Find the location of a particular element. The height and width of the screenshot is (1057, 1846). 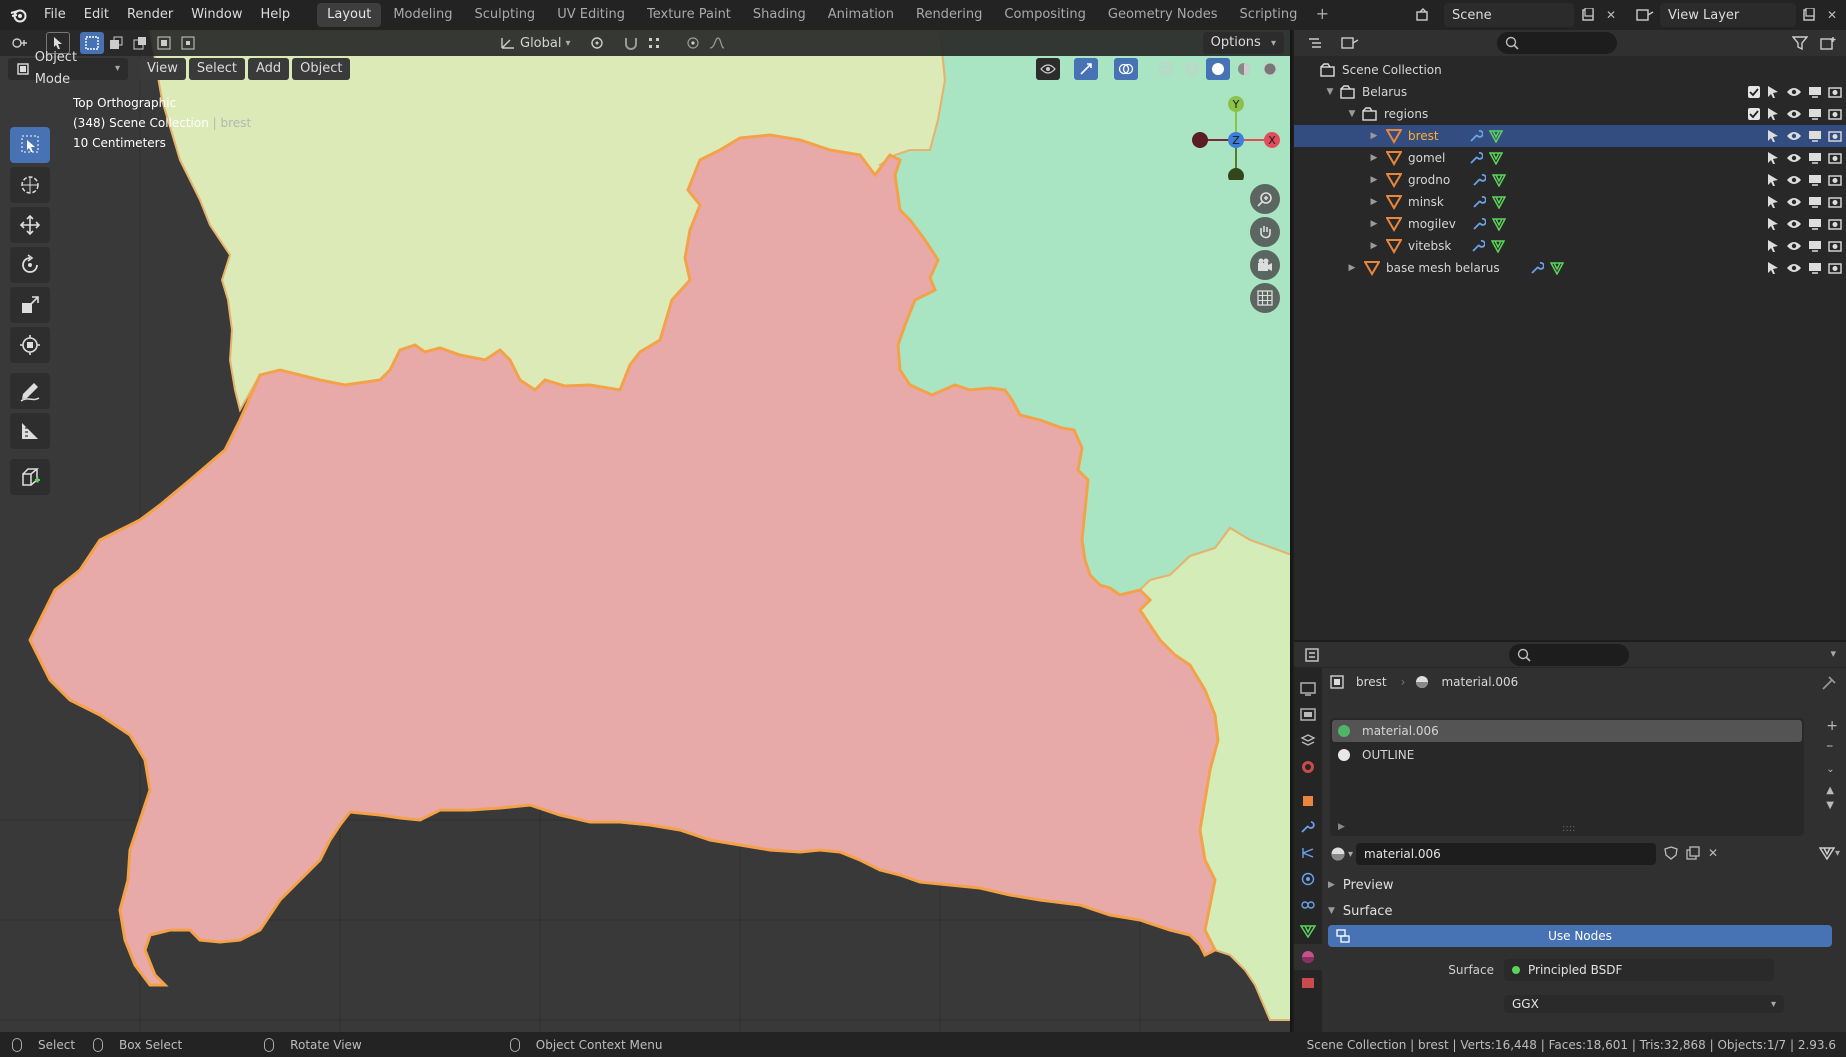

move-up-icon: ▲ is located at coordinates (1832, 790).